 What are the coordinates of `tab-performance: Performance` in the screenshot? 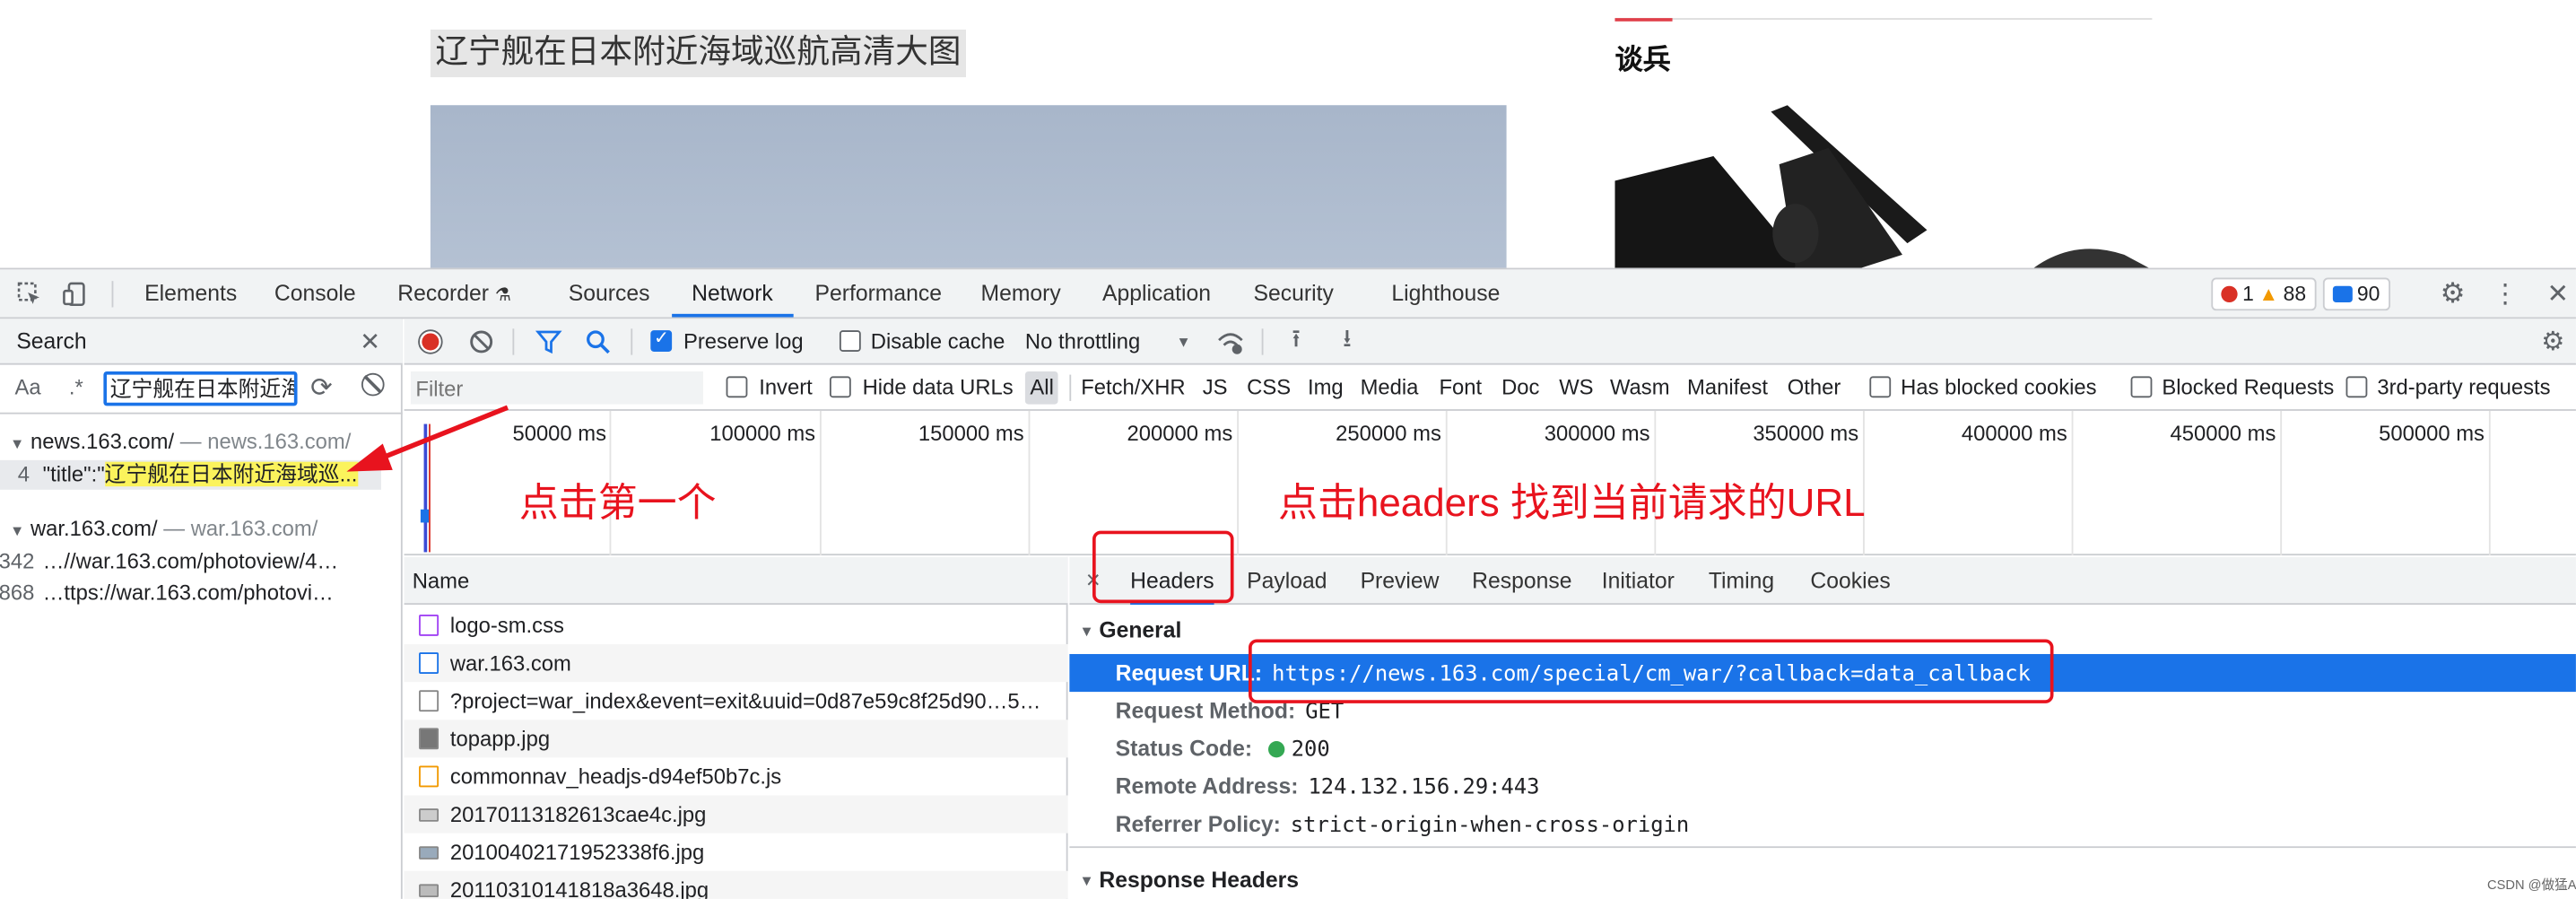 It's located at (878, 293).